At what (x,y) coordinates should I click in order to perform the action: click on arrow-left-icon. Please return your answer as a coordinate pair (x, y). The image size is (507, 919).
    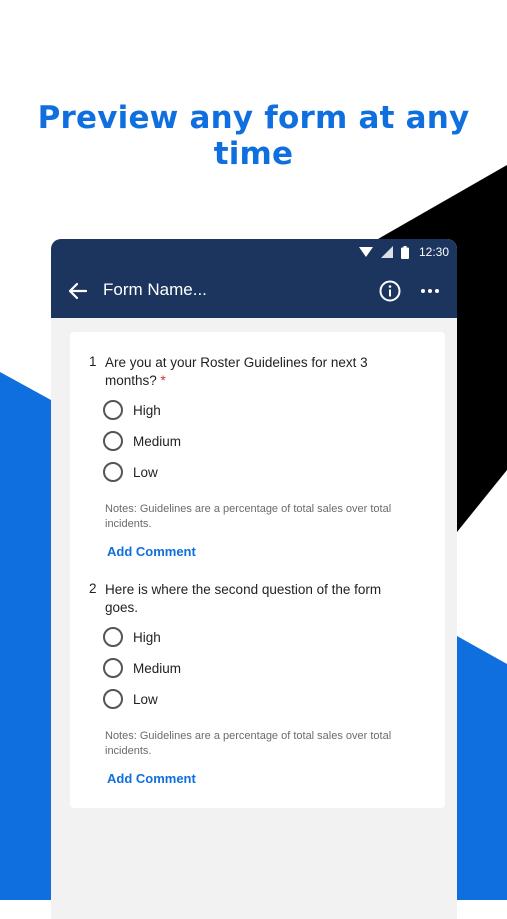
    Looking at the image, I should click on (78, 291).